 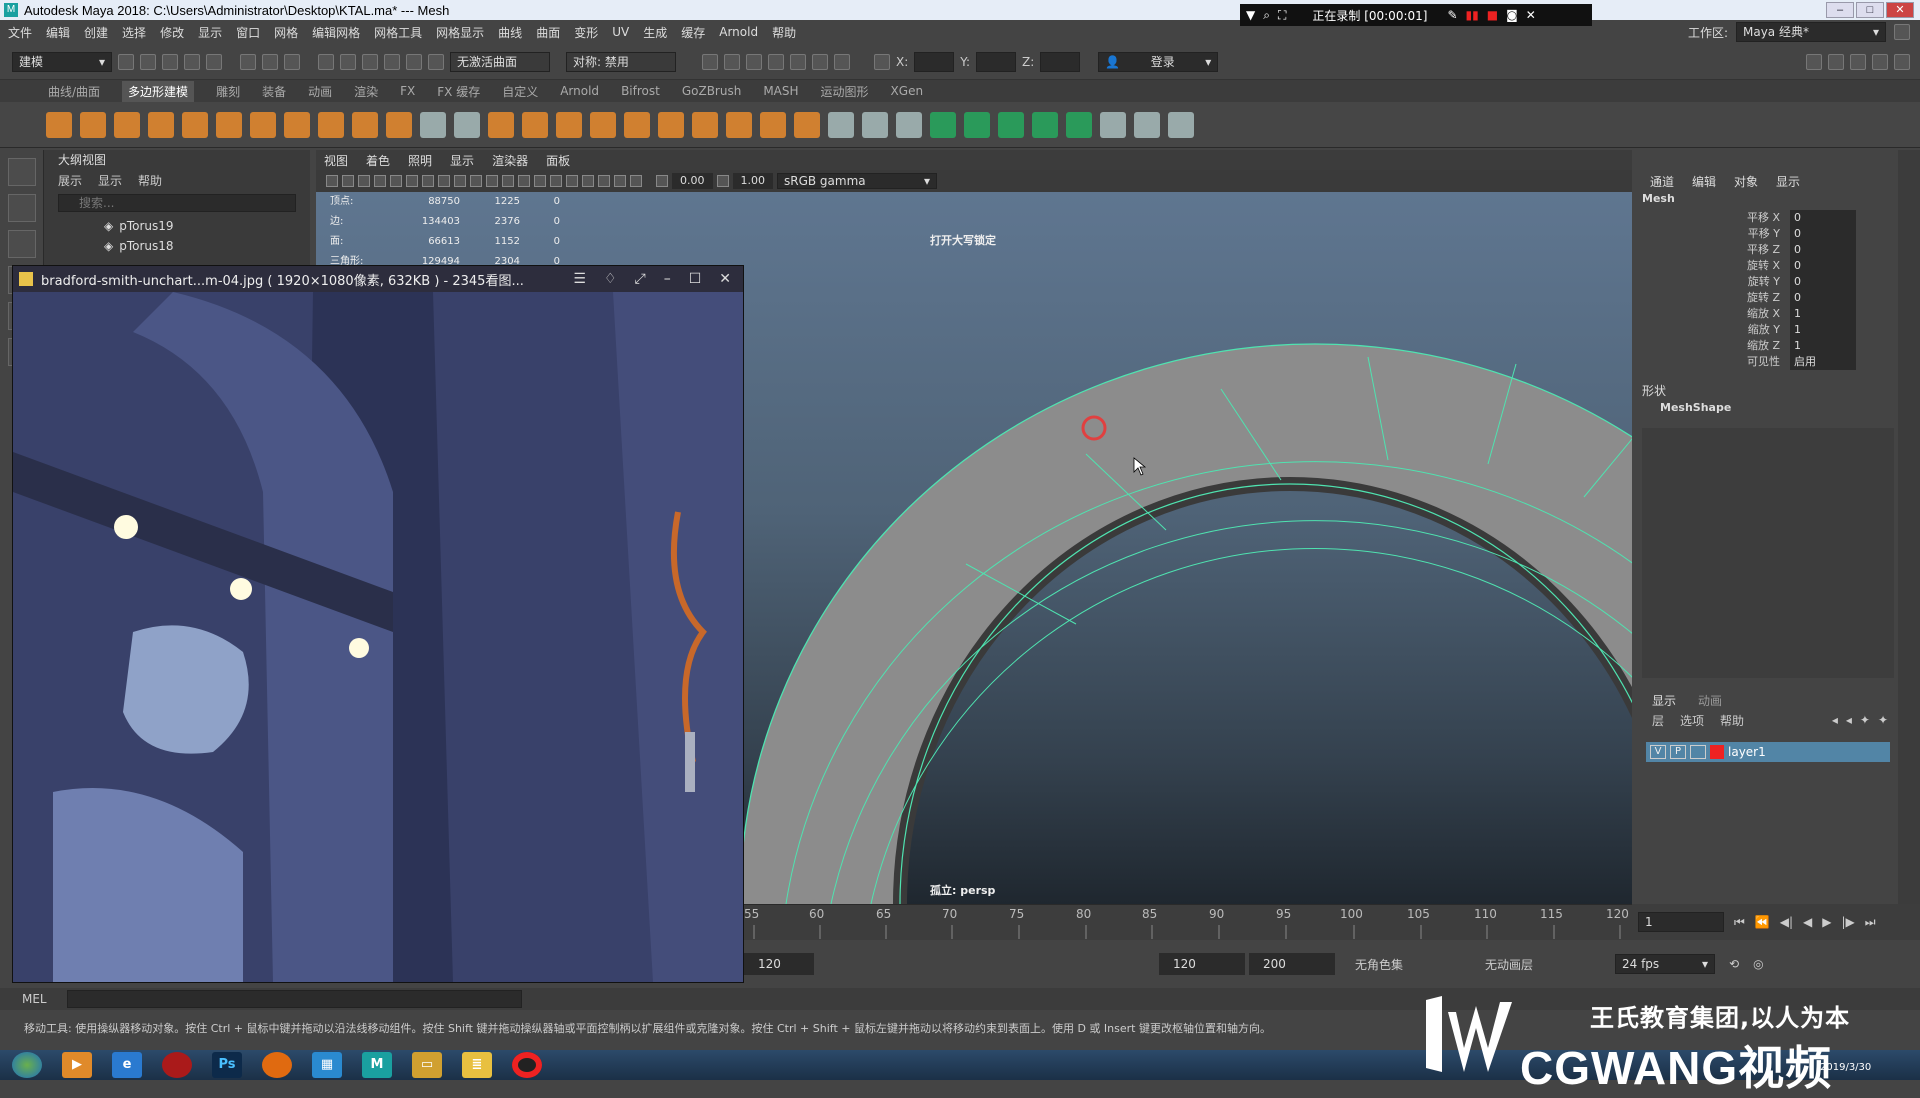 I want to click on layer-name: layer1, so click(x=1747, y=752).